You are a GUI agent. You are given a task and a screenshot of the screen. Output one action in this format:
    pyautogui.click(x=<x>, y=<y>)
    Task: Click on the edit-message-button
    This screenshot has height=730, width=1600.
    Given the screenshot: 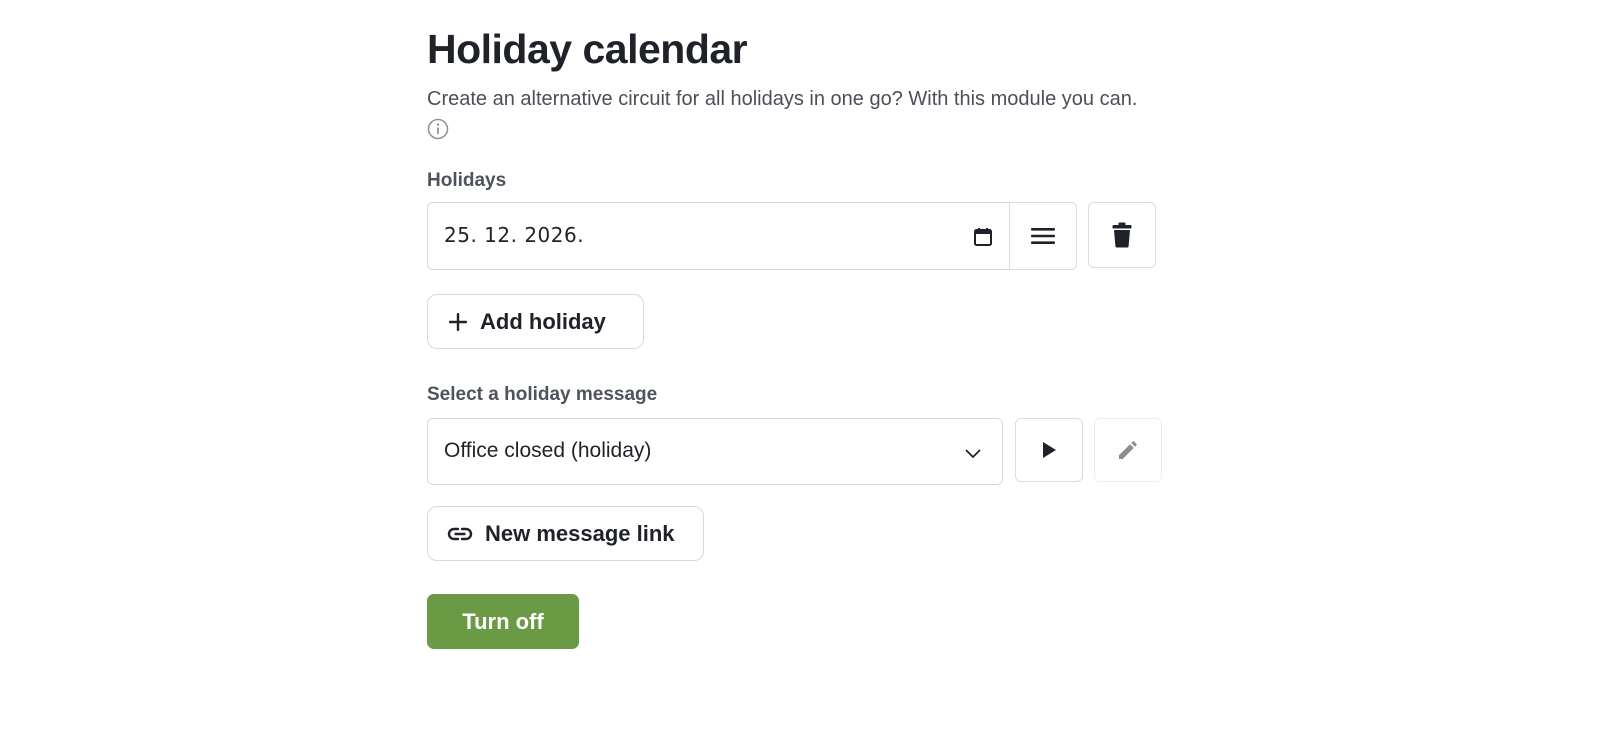 What is the action you would take?
    pyautogui.click(x=1128, y=450)
    